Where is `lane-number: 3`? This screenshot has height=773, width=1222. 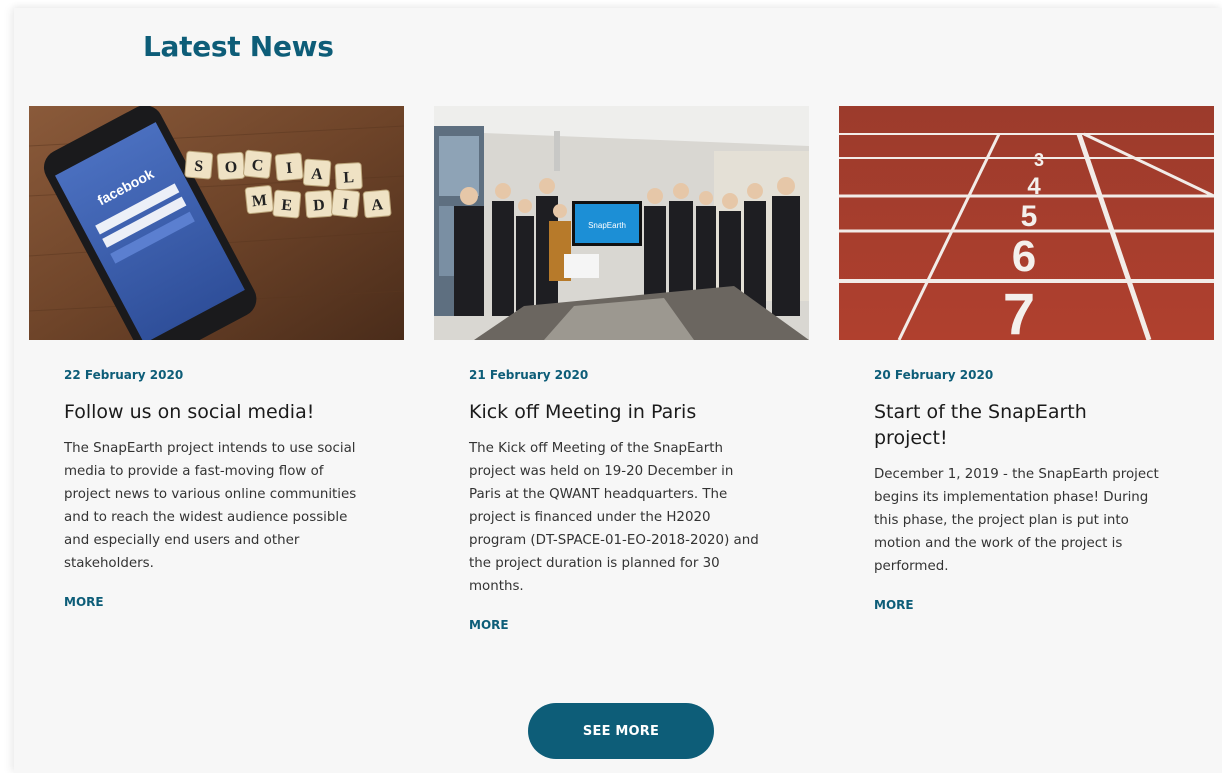 lane-number: 3 is located at coordinates (1039, 160).